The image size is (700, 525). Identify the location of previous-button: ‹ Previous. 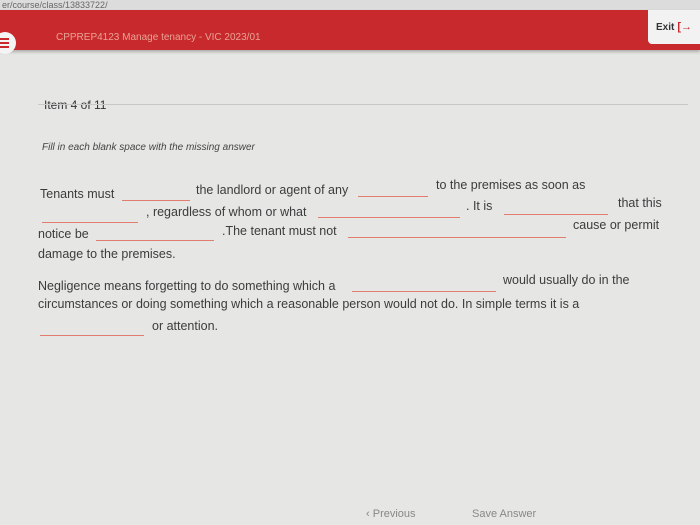
(391, 514).